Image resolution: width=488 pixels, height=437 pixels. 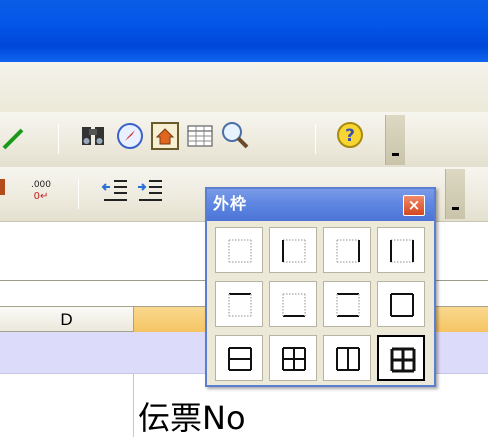 I want to click on column-header-d: D, so click(x=66, y=320).